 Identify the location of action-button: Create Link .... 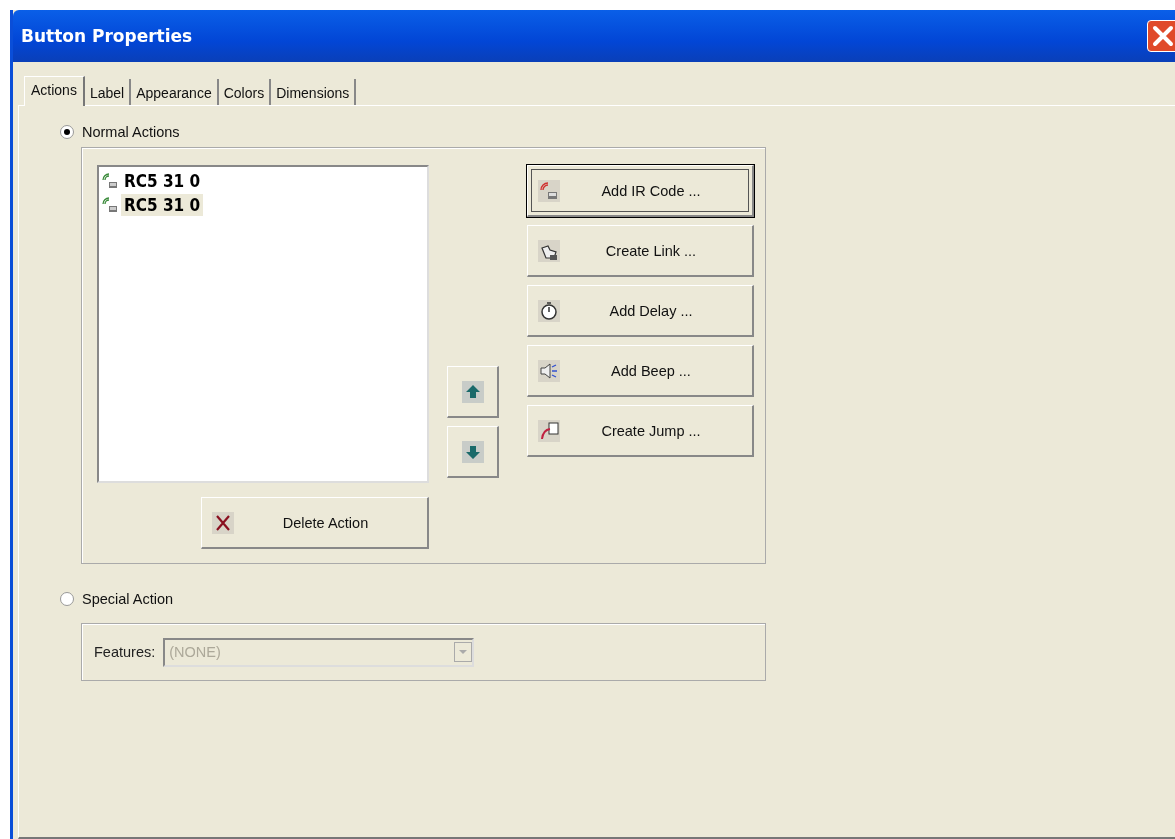
(640, 251).